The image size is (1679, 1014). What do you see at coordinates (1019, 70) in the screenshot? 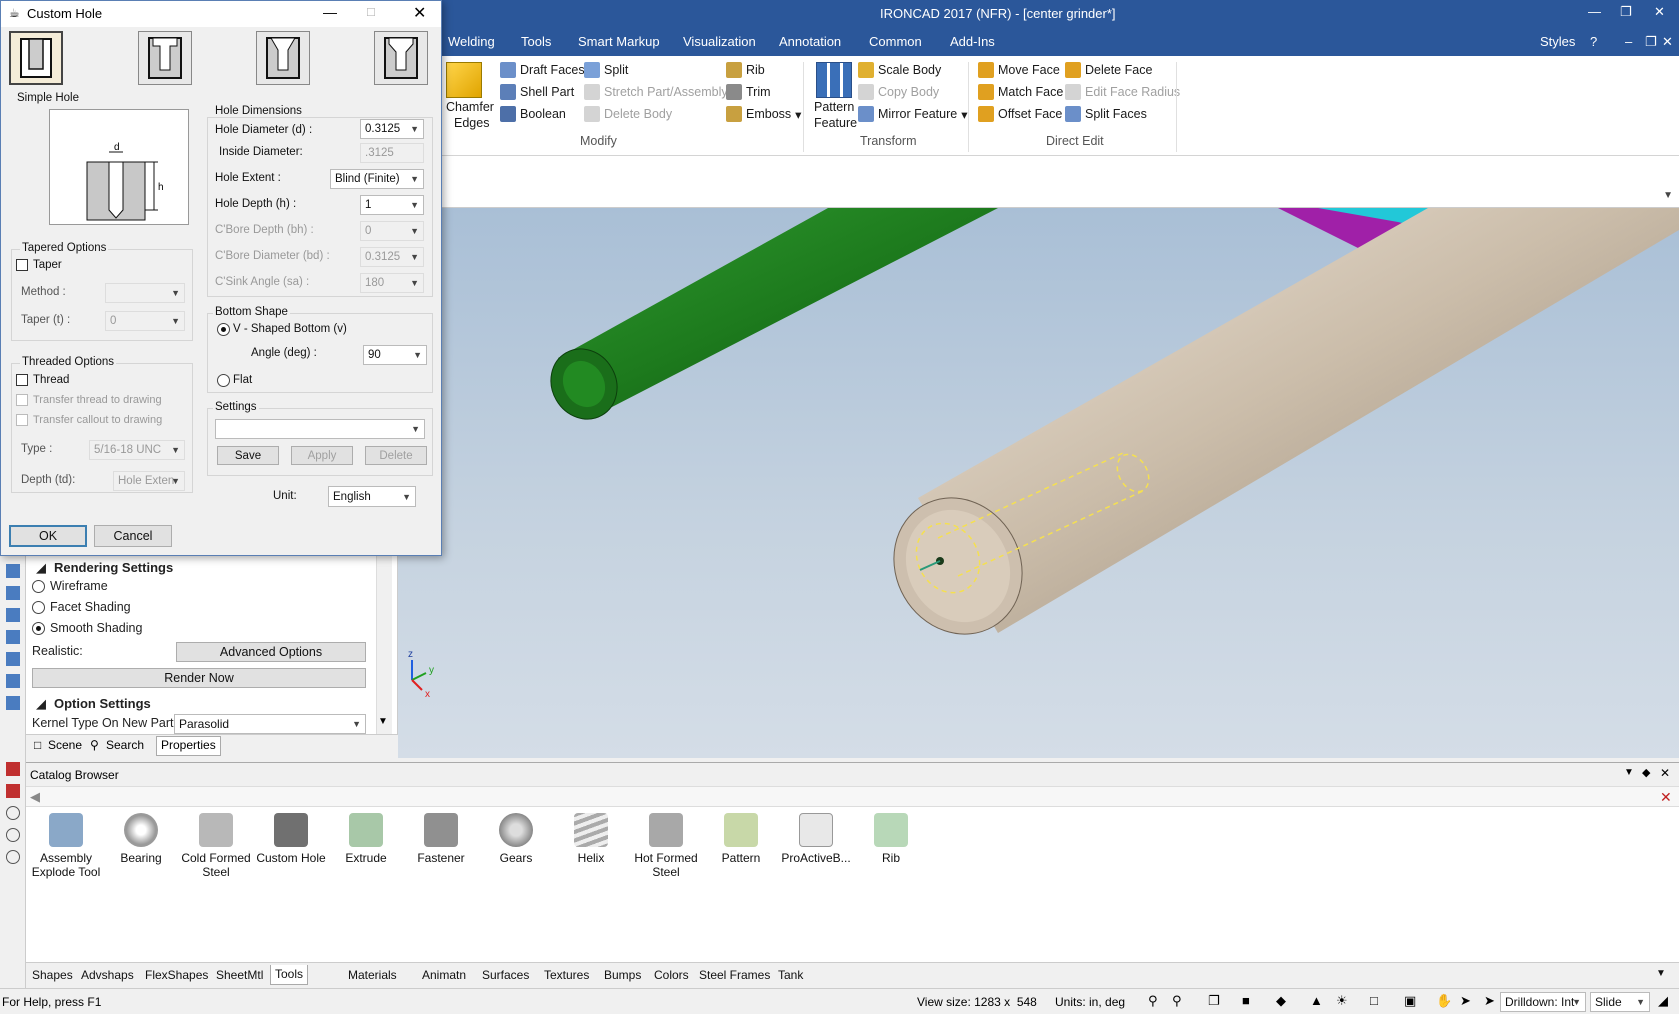
I see `move-face-button: Move Face` at bounding box center [1019, 70].